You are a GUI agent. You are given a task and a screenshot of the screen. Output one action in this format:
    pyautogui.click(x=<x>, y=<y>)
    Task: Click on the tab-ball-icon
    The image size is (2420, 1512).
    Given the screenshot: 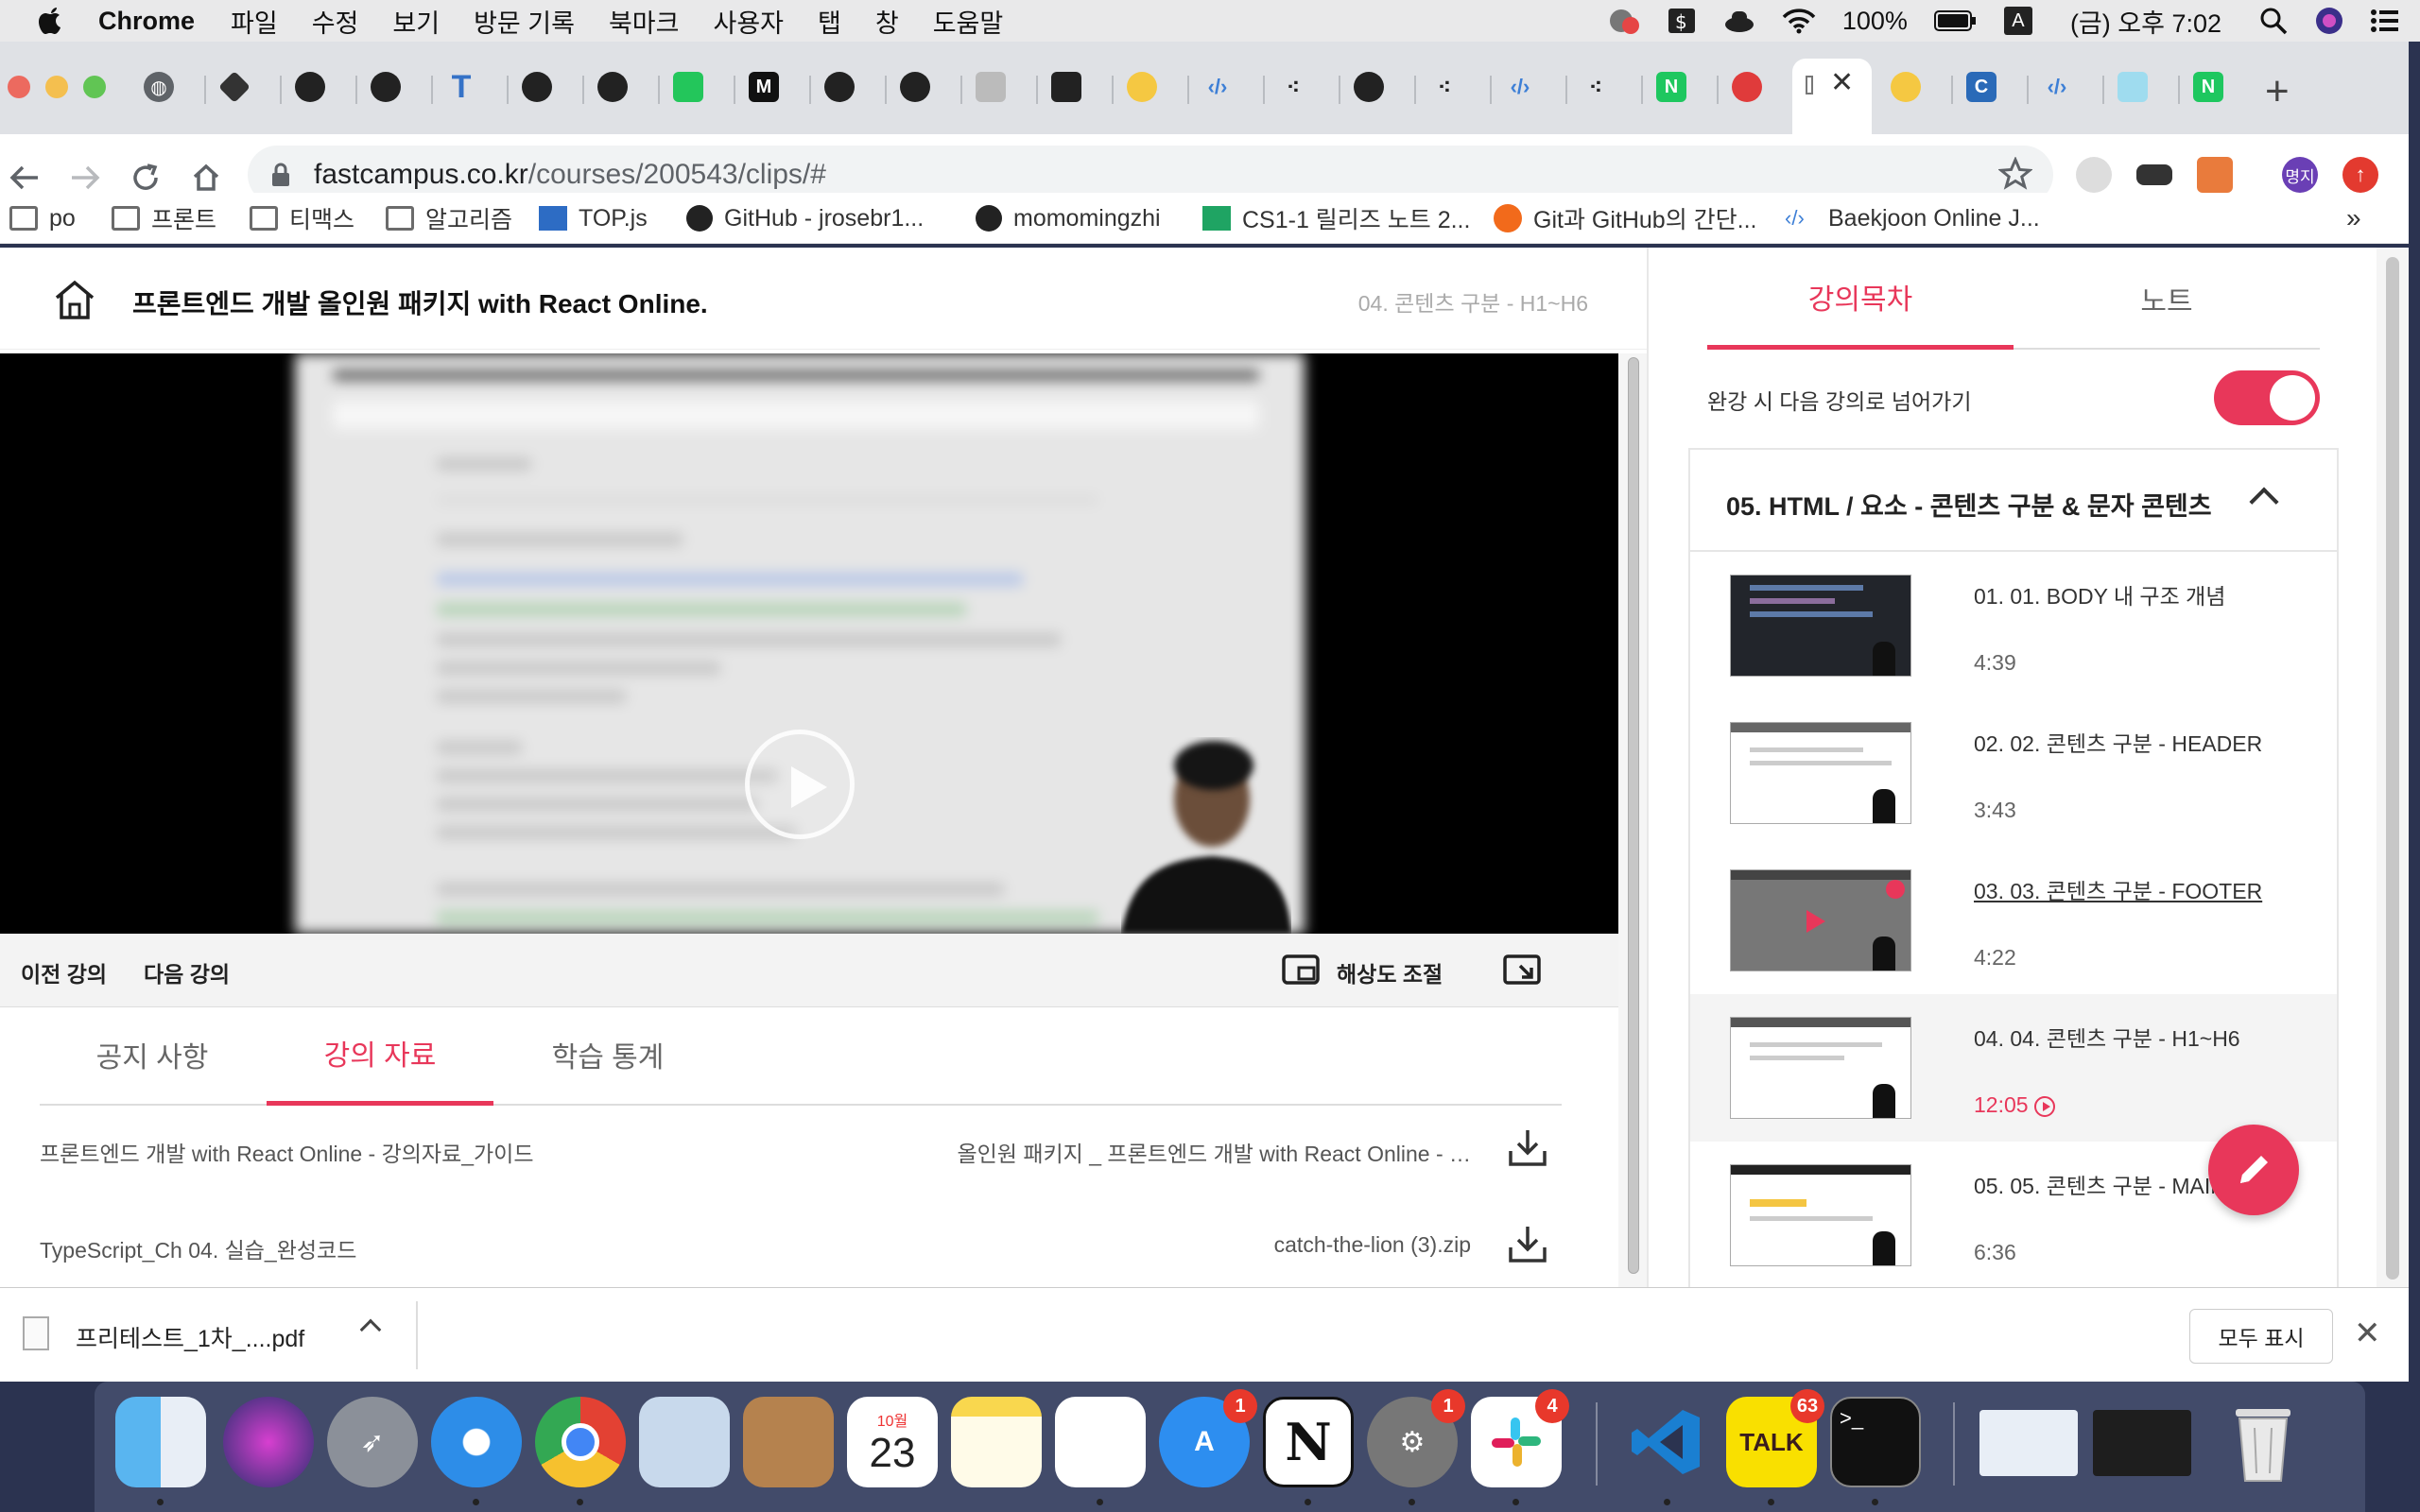 What is the action you would take?
    pyautogui.click(x=1747, y=87)
    